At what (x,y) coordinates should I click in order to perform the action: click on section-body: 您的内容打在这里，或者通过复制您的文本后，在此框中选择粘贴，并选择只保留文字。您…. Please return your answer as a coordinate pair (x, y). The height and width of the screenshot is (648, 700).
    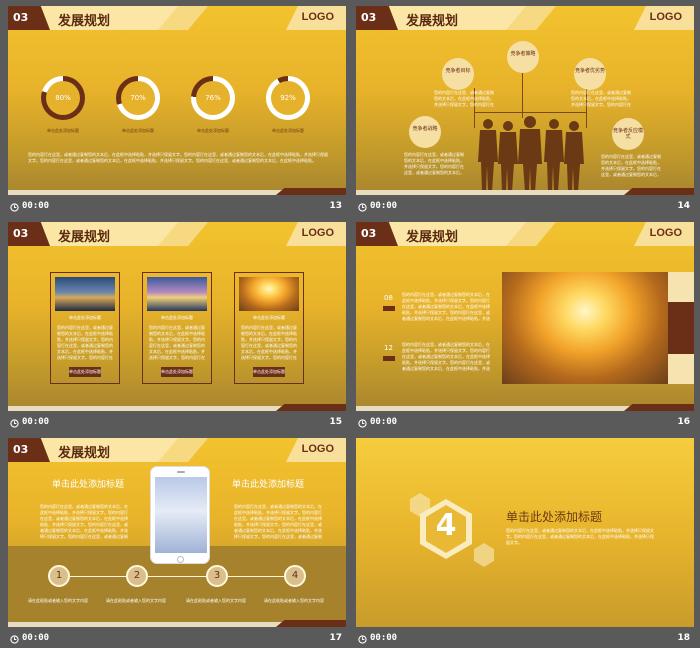
    Looking at the image, I should click on (580, 536).